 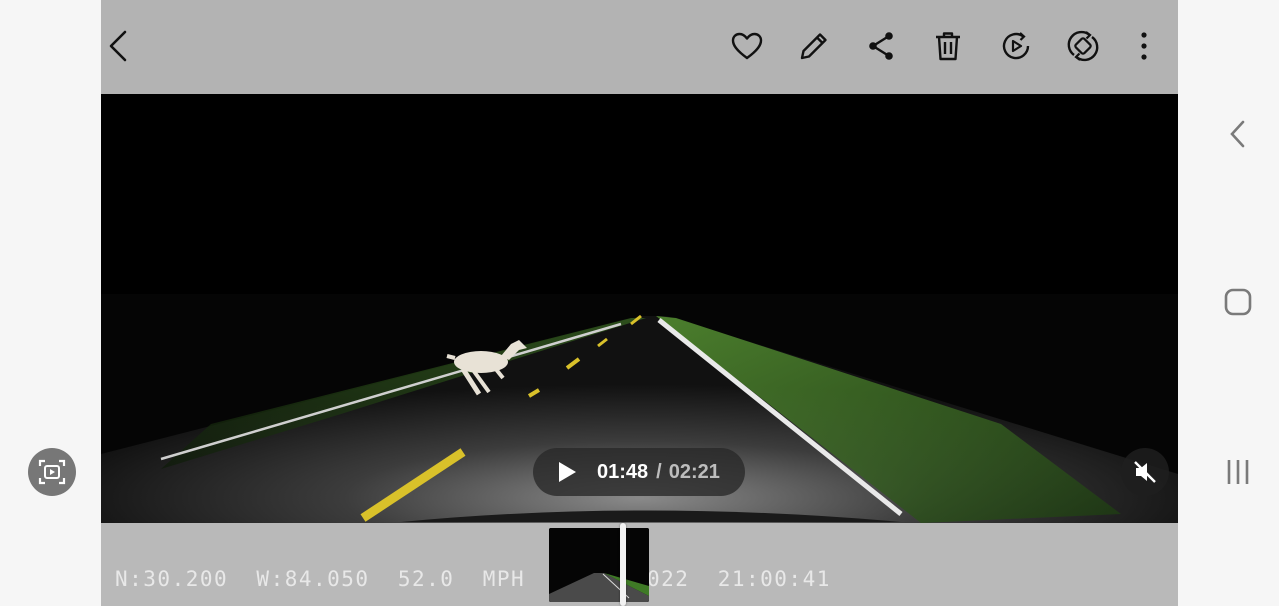 I want to click on thumbnail-scene, so click(x=599, y=565).